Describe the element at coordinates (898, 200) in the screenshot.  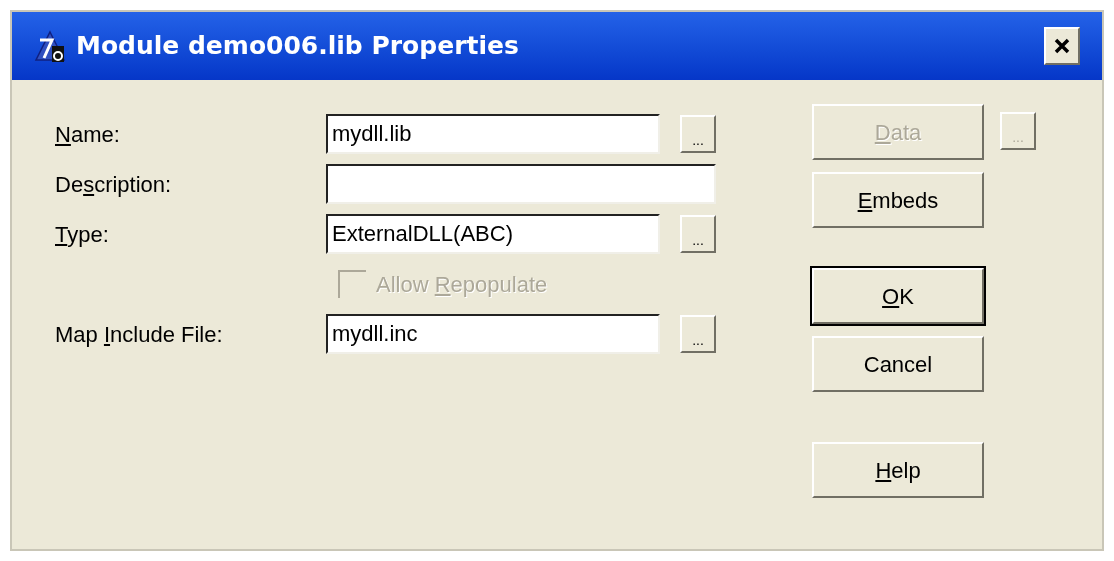
I see `dialog-button: Embeds` at that location.